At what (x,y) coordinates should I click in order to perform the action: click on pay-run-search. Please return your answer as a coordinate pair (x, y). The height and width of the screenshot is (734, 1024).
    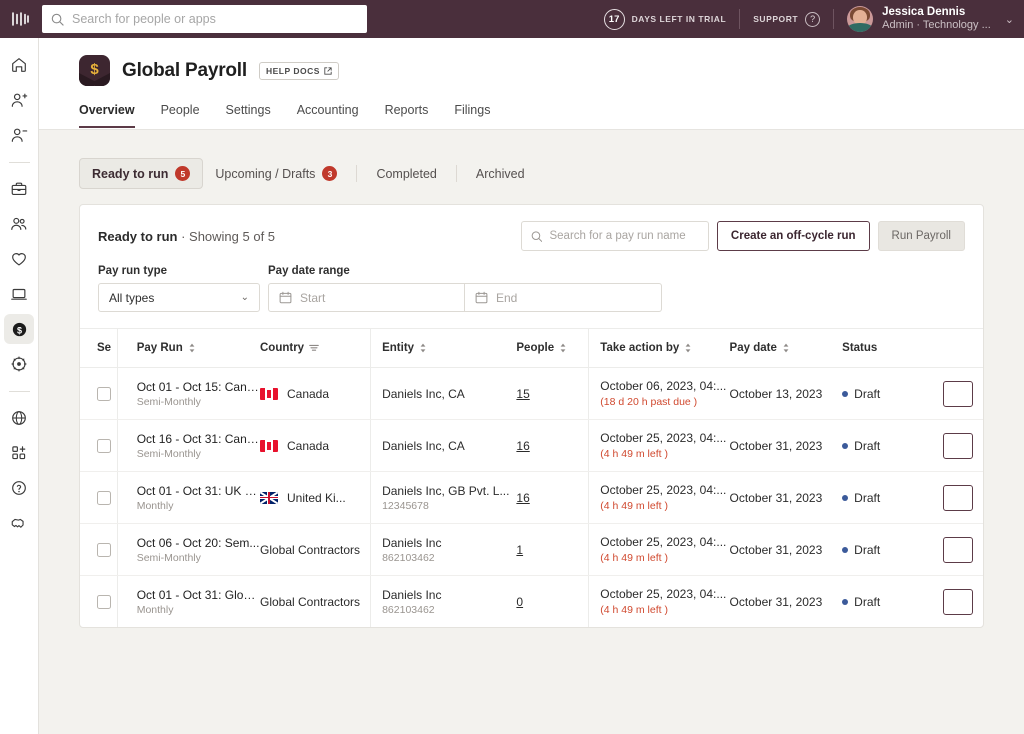
    Looking at the image, I should click on (614, 236).